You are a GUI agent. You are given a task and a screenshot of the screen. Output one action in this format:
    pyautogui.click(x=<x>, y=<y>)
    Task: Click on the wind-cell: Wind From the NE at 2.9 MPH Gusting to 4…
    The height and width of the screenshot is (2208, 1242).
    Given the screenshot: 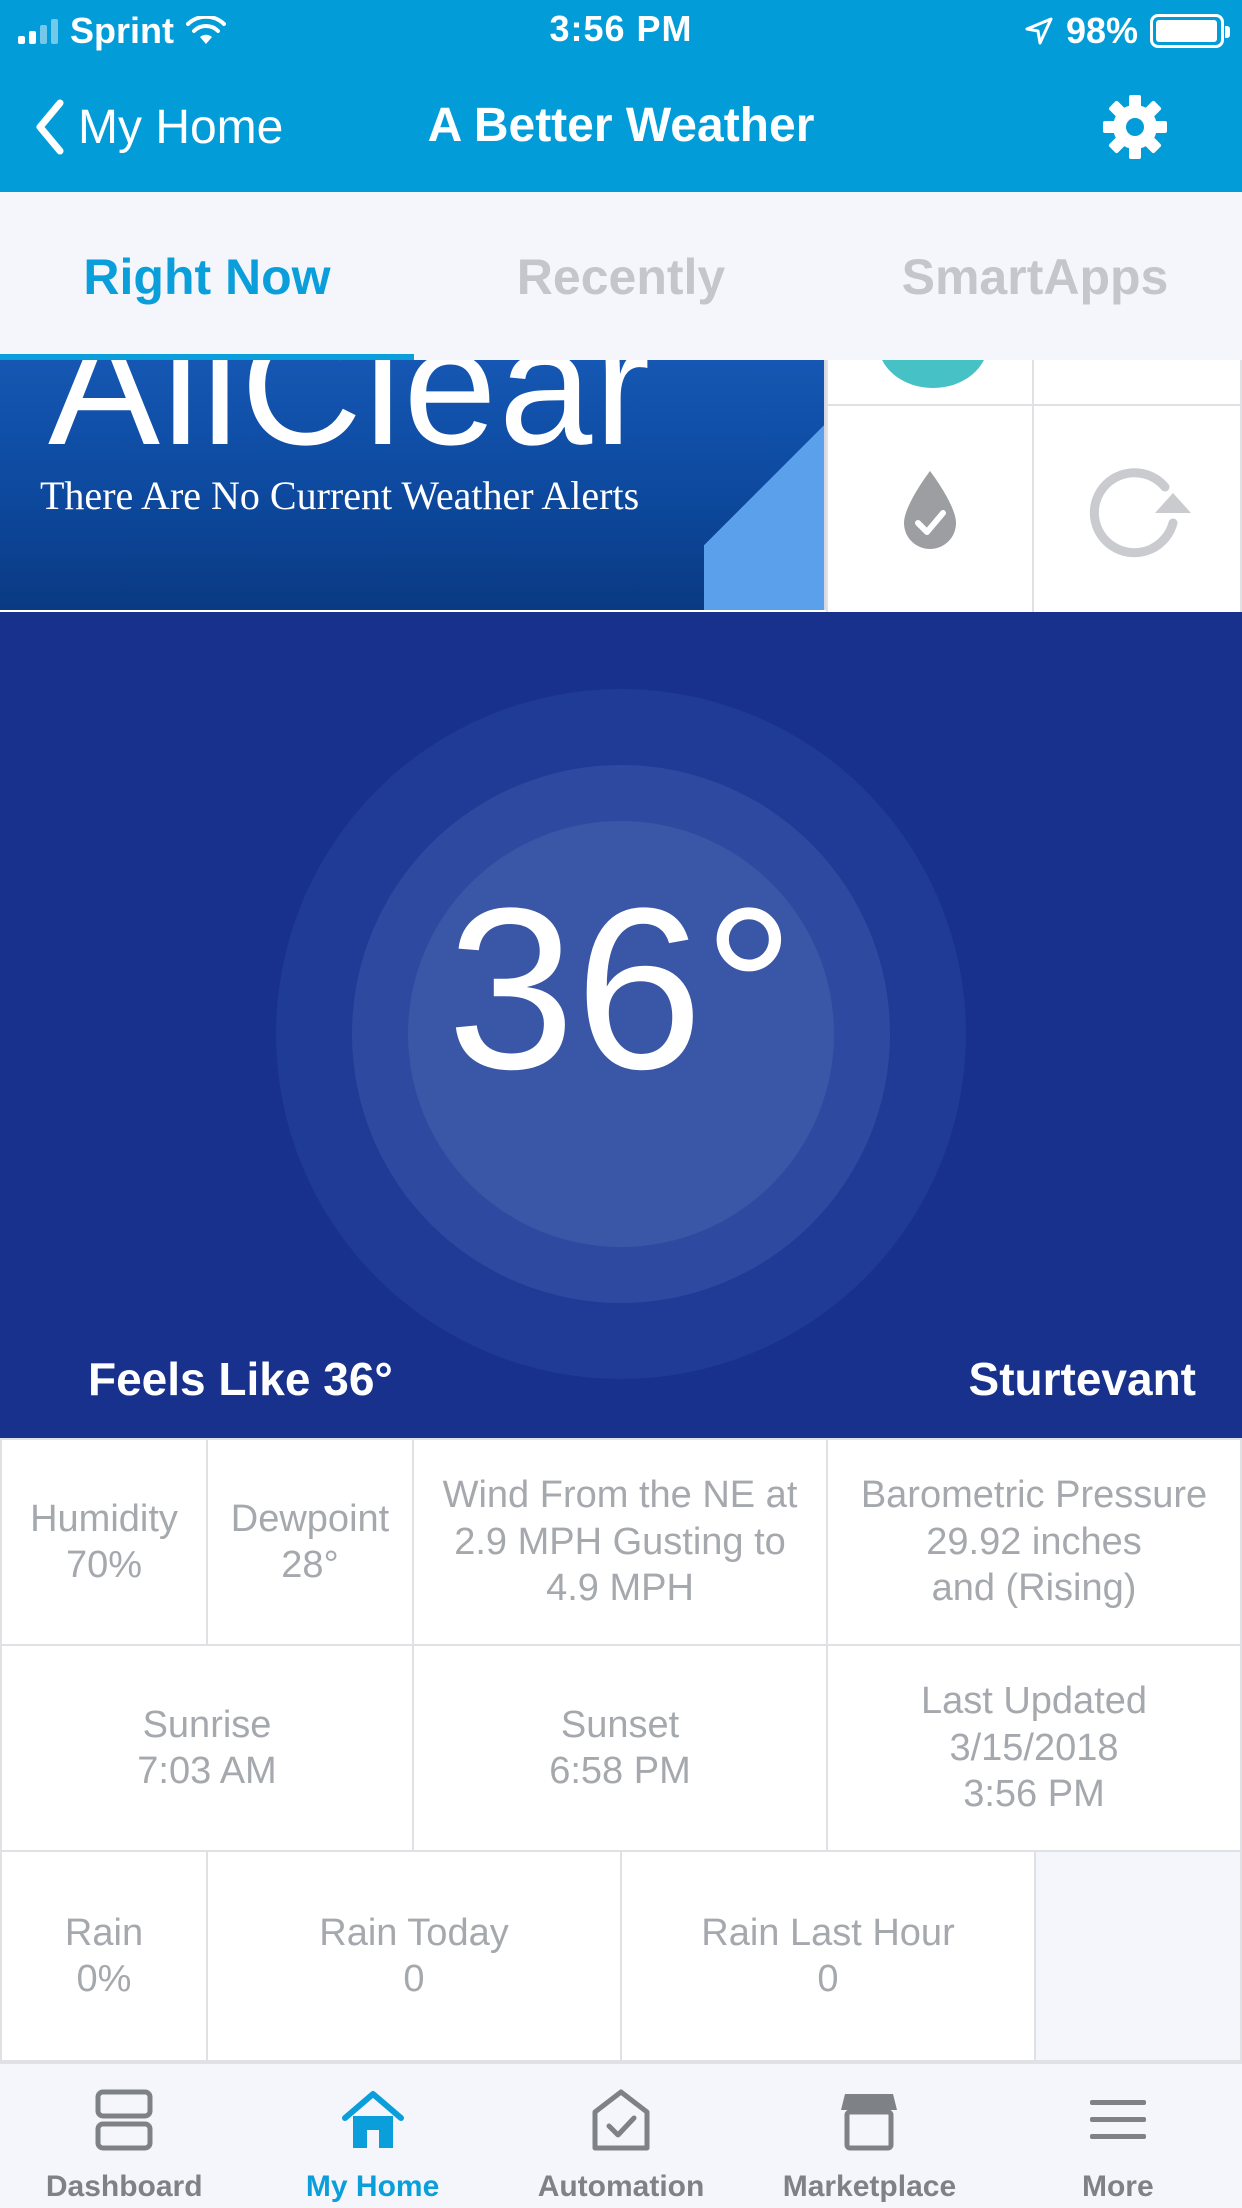 What is the action you would take?
    pyautogui.click(x=620, y=1542)
    